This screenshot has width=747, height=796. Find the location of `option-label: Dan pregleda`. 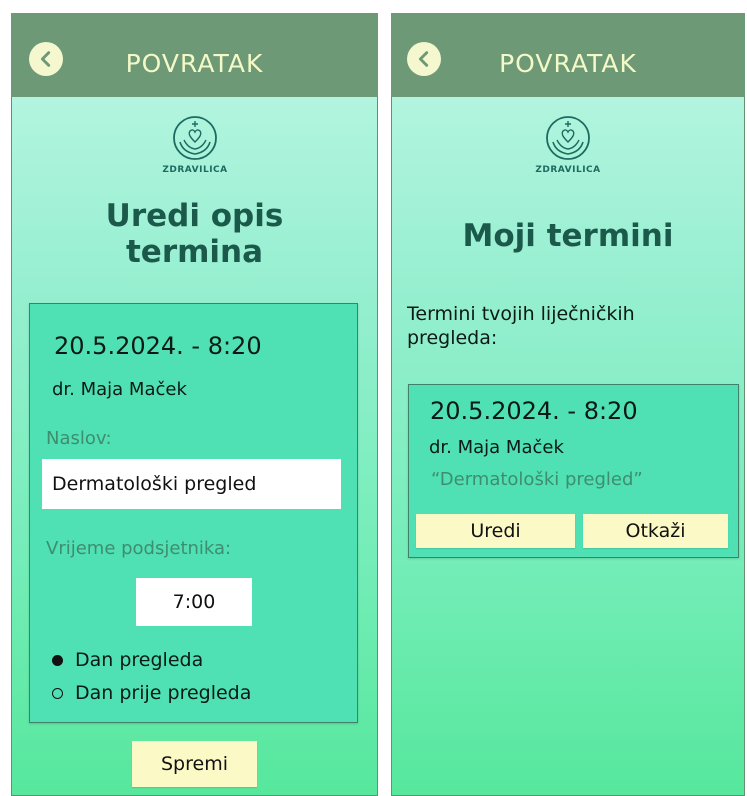

option-label: Dan pregleda is located at coordinates (139, 660).